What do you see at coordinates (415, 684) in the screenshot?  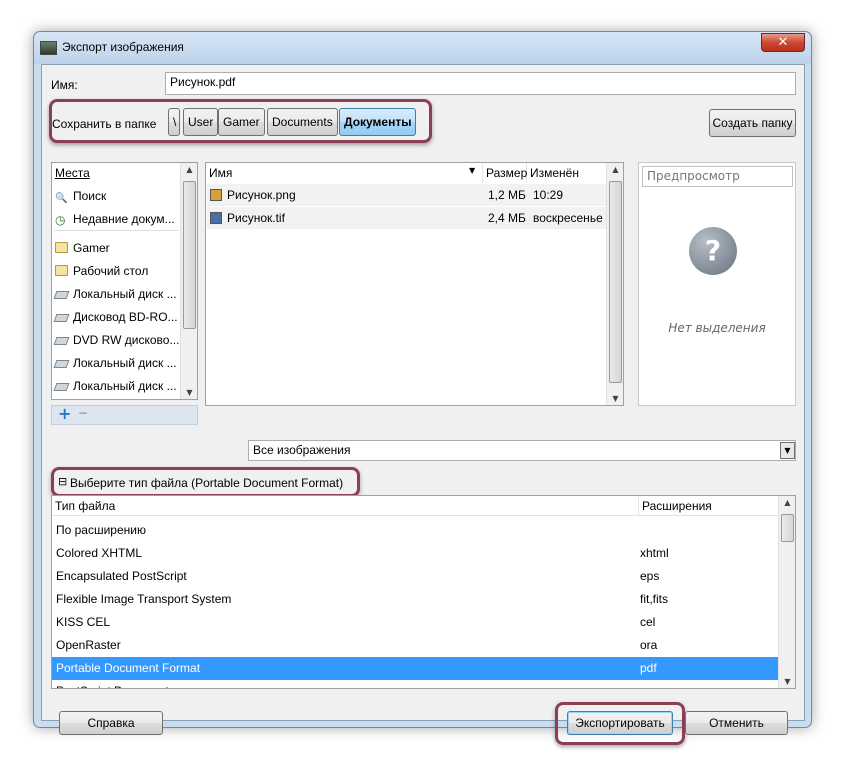 I see `filetype-row: PostScript Document ps` at bounding box center [415, 684].